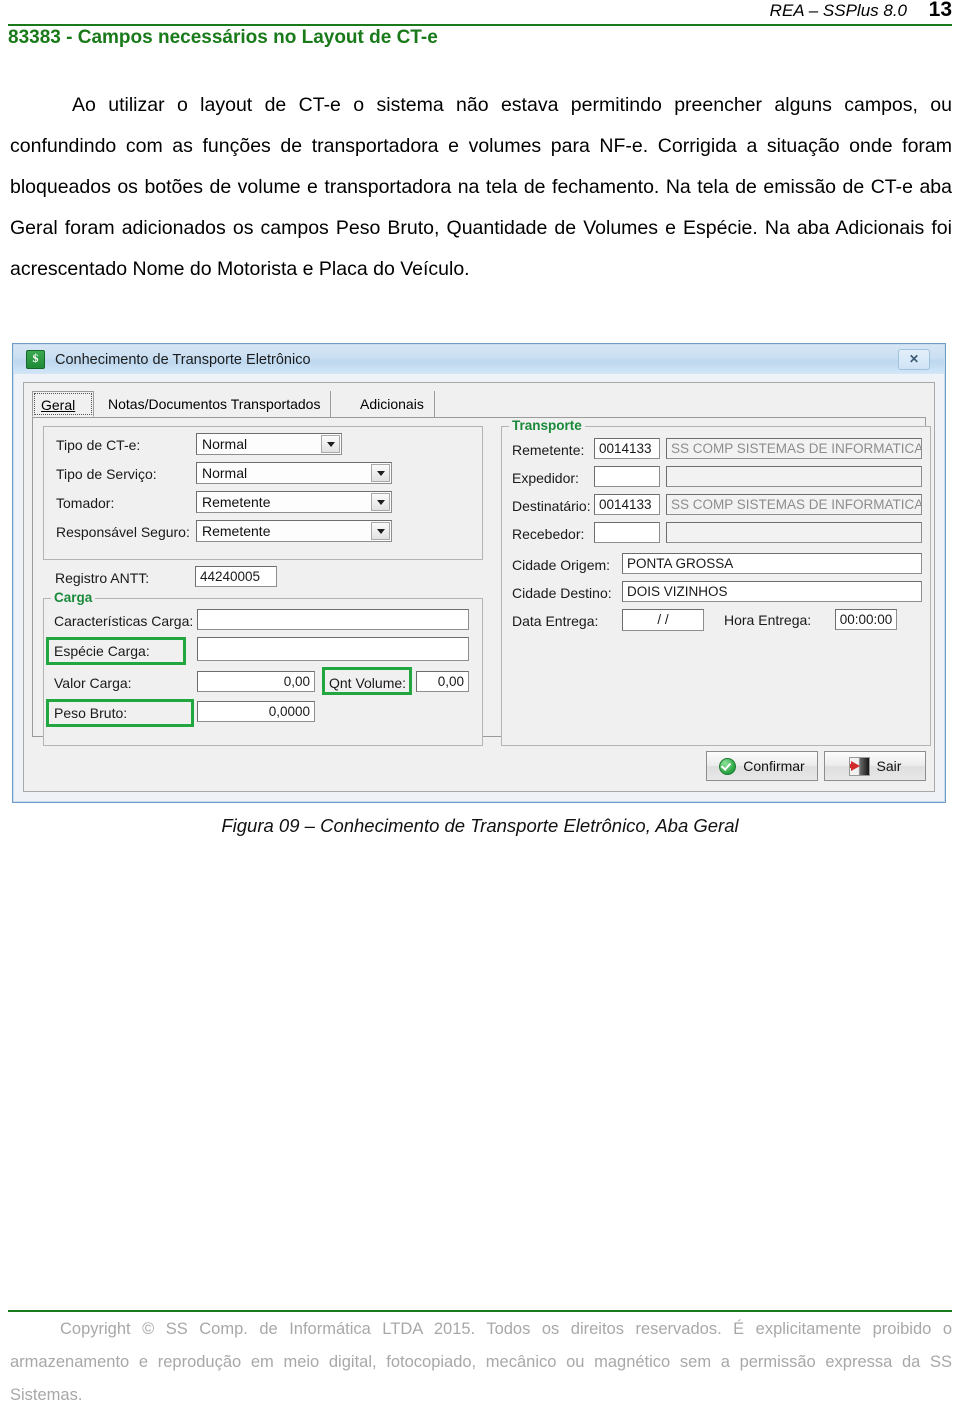 Image resolution: width=960 pixels, height=1412 pixels. I want to click on confirm-button: Confirmar, so click(762, 766).